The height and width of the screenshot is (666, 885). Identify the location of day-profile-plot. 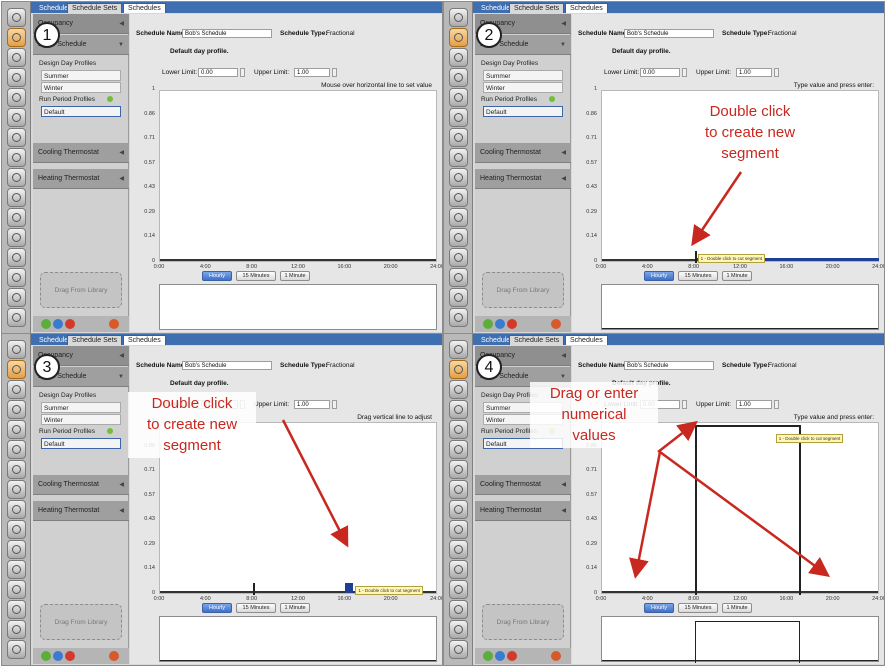
(298, 176).